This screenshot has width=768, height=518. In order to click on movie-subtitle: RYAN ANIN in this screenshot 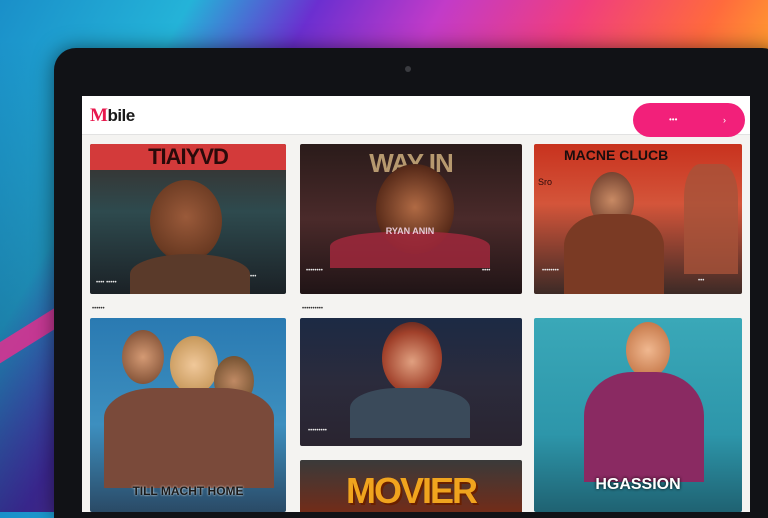, I will do `click(410, 231)`.